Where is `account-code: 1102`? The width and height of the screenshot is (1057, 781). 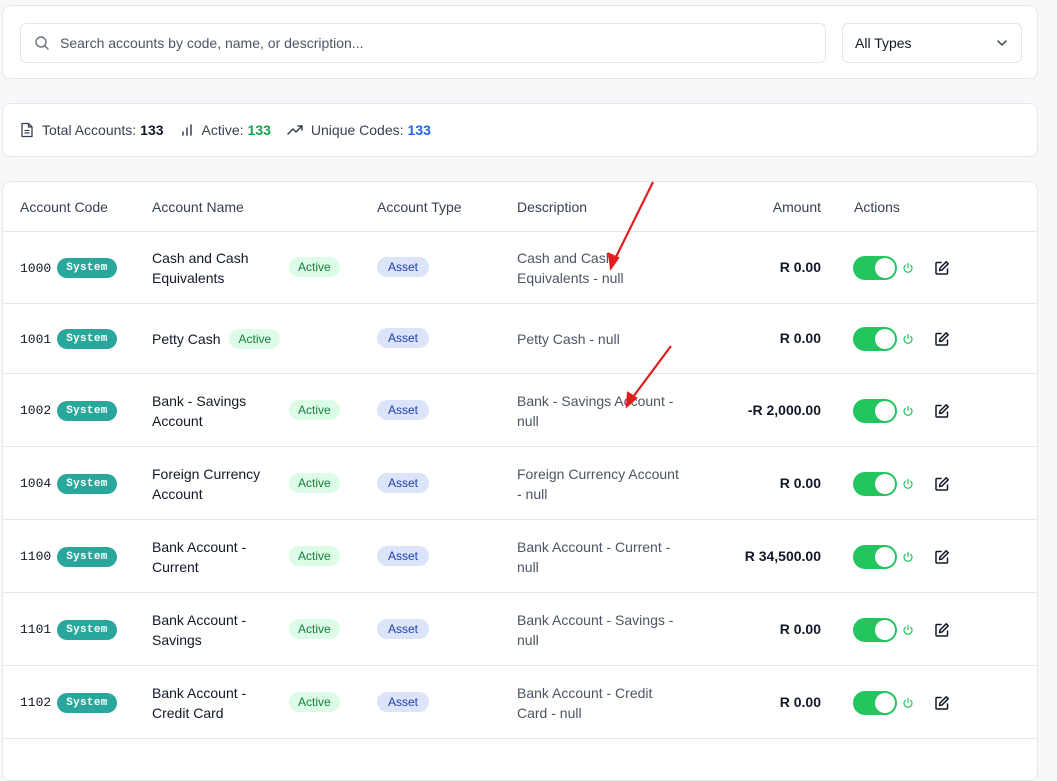 account-code: 1102 is located at coordinates (36, 702).